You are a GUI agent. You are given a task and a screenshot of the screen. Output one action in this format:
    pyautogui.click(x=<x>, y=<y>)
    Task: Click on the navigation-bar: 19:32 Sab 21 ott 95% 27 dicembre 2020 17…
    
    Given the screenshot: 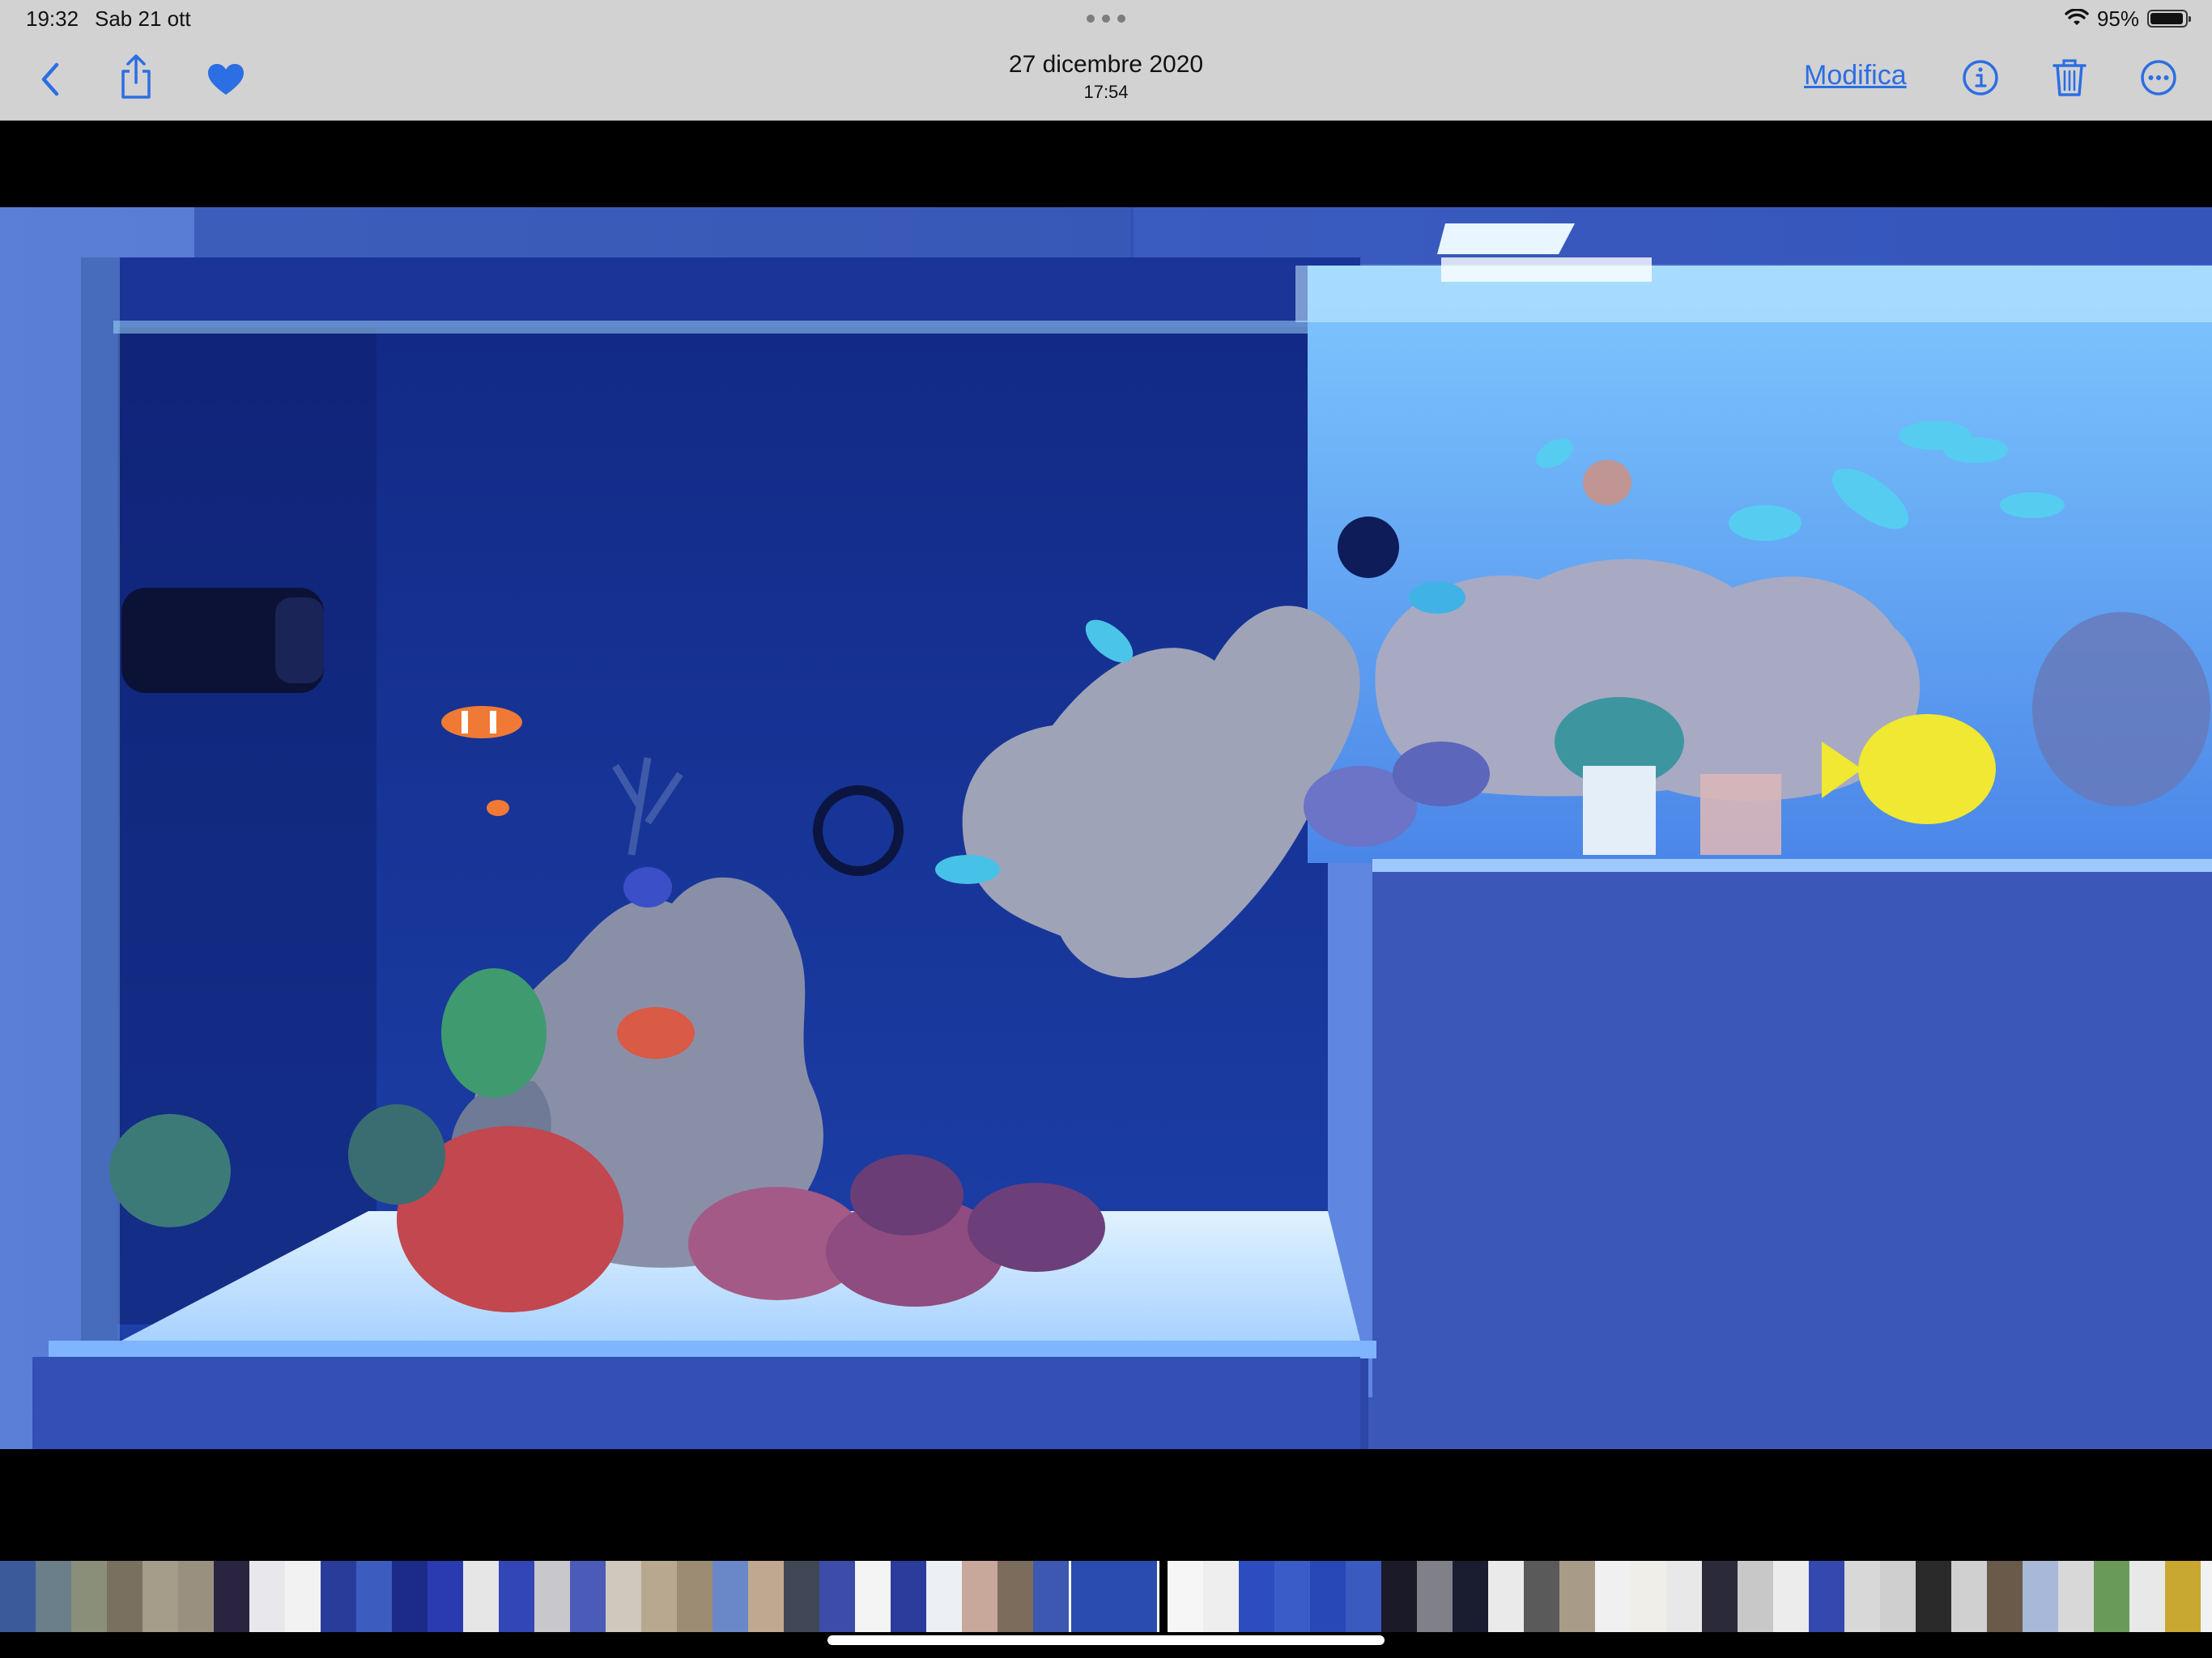 What is the action you would take?
    pyautogui.click(x=1106, y=60)
    